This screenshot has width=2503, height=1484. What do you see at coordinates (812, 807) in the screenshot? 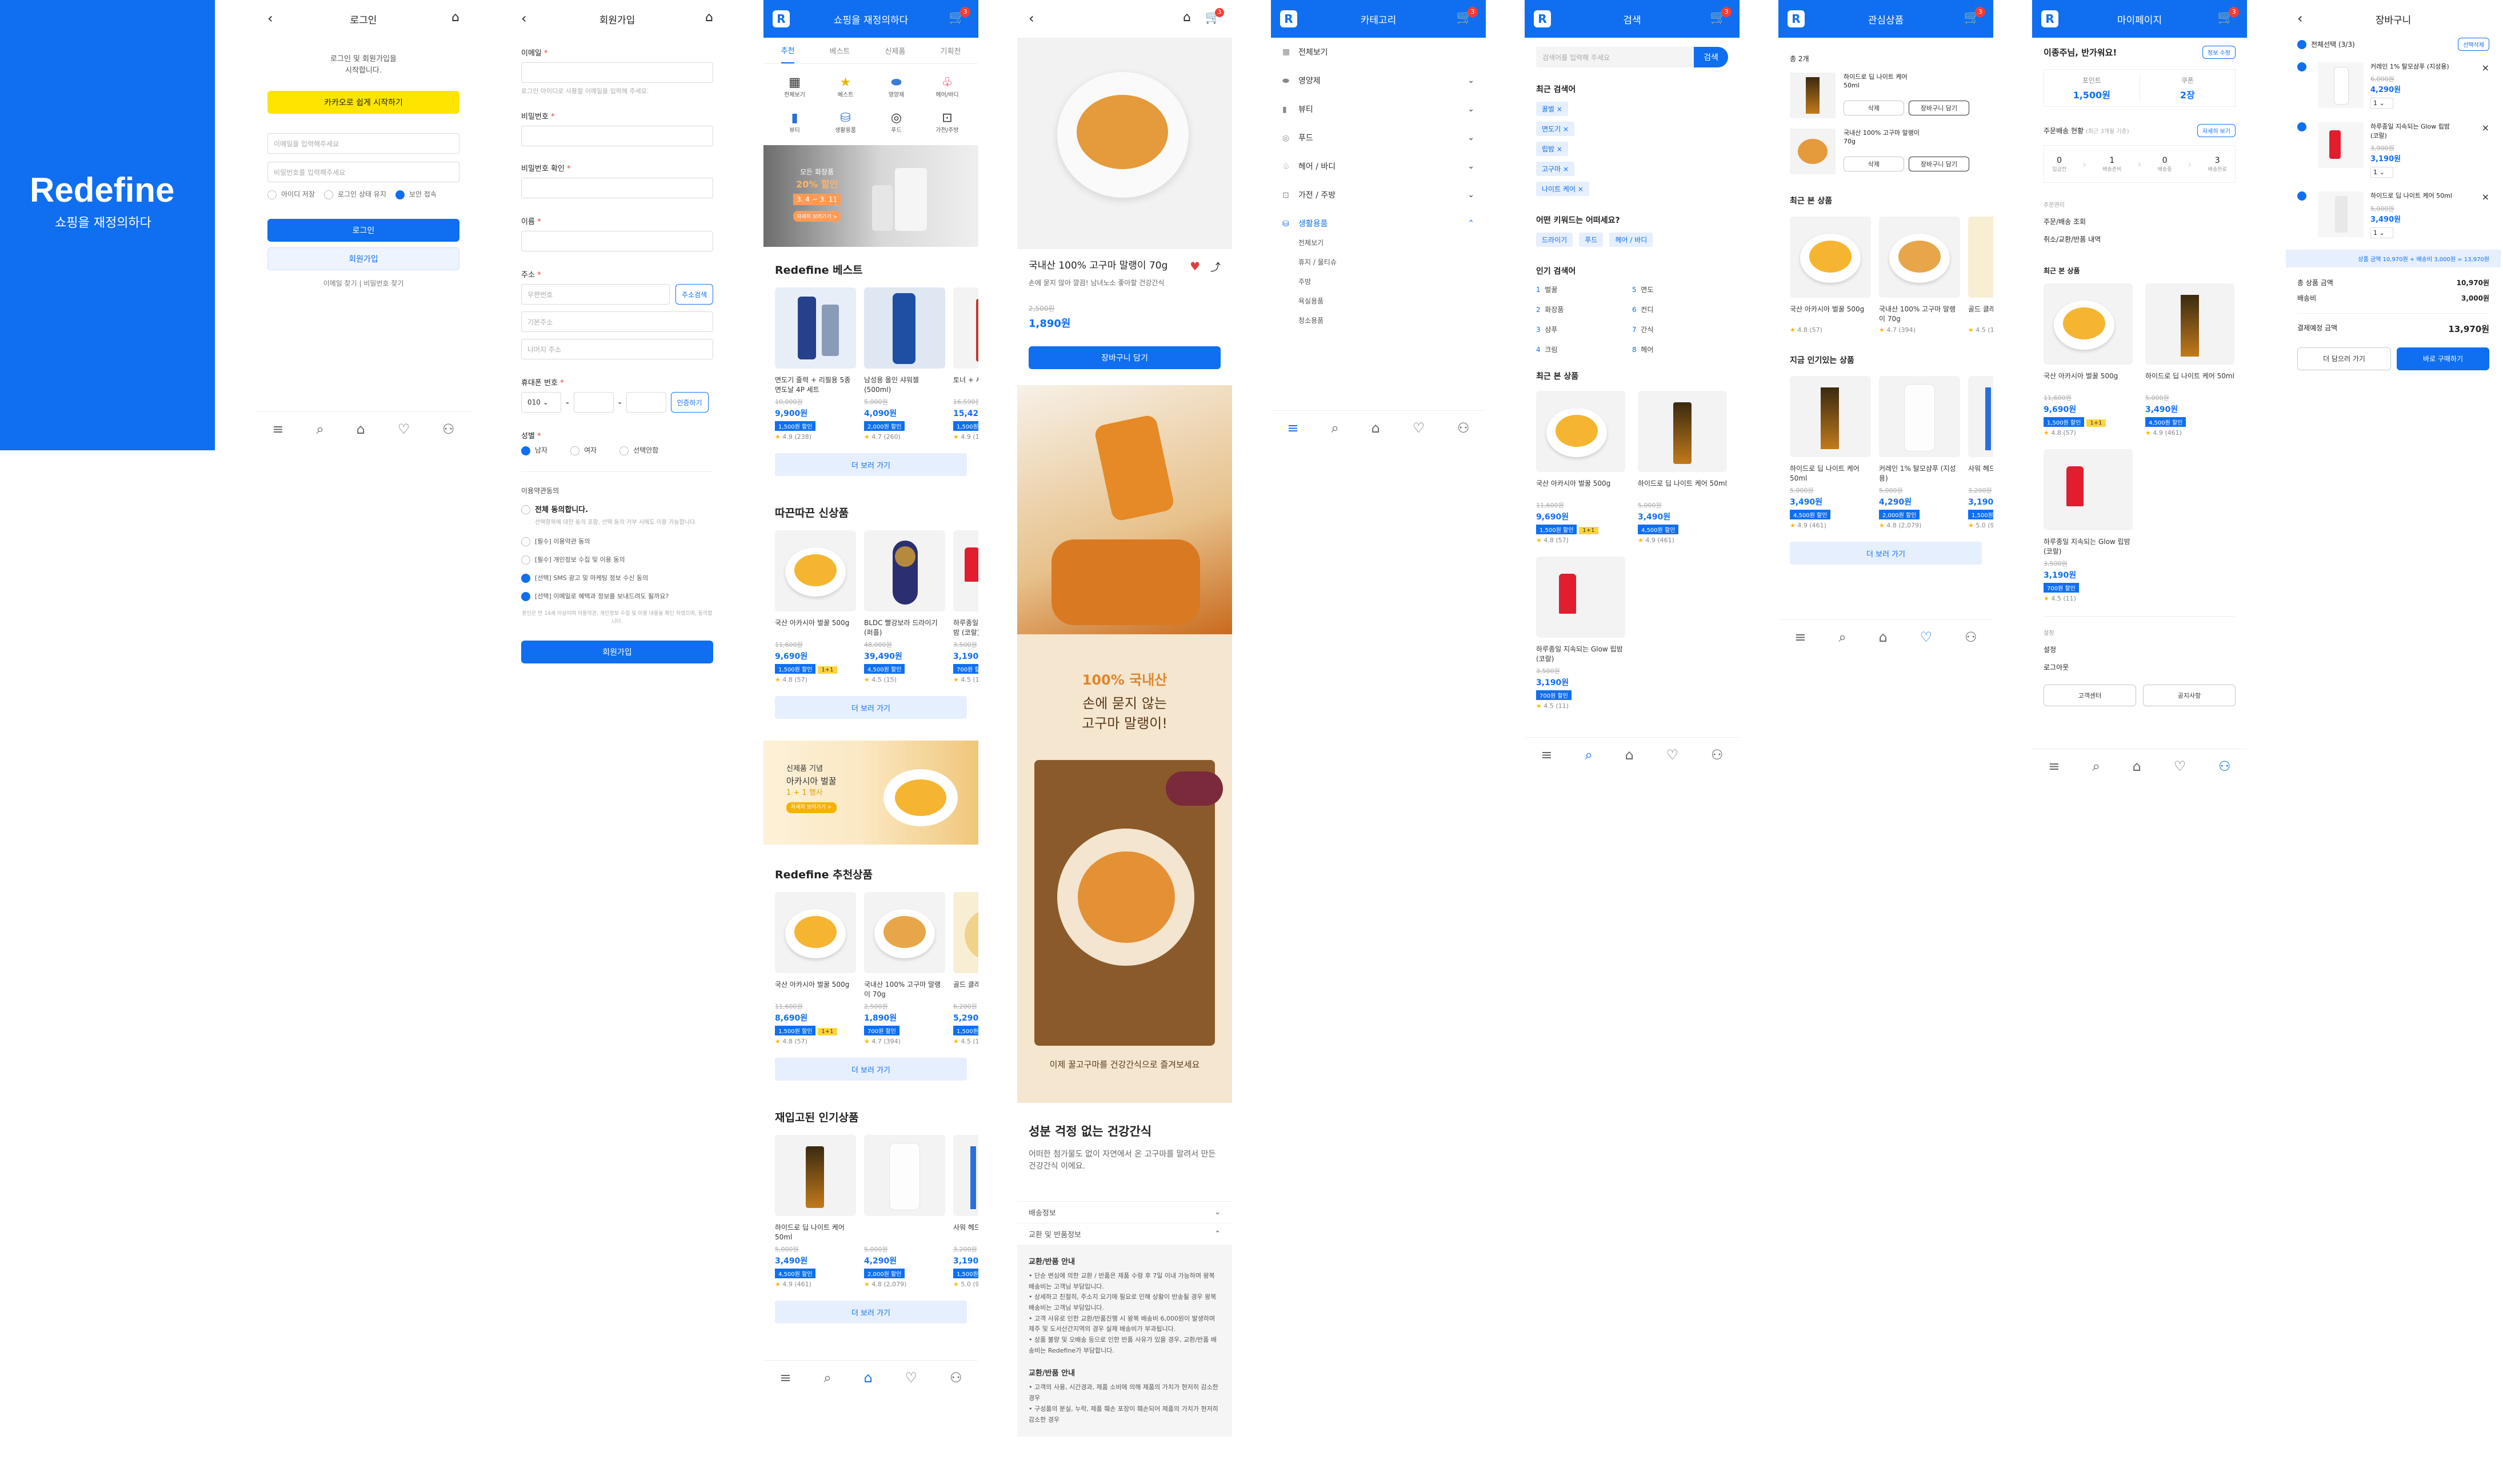
I see `honey-button: 자세히 보러가기 >` at bounding box center [812, 807].